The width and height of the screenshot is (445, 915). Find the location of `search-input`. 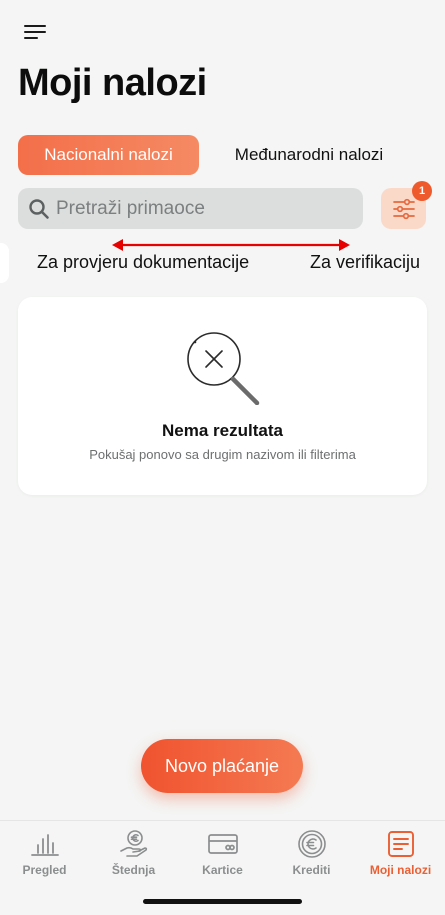

search-input is located at coordinates (201, 208).